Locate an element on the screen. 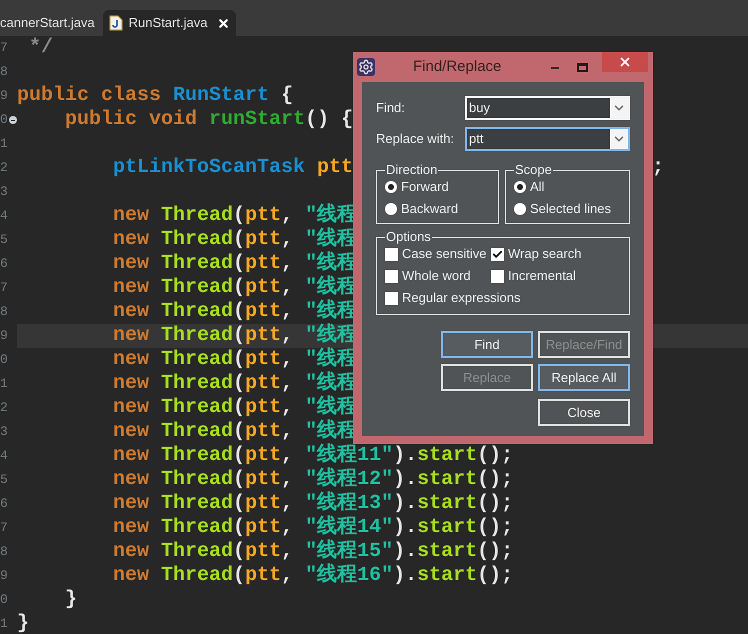 This screenshot has height=634, width=748. close-dialog-button: Close is located at coordinates (584, 412).